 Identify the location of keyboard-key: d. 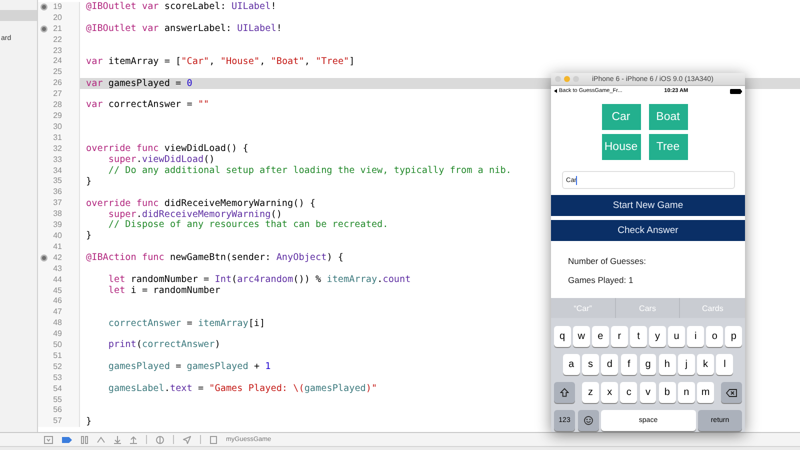
(609, 364).